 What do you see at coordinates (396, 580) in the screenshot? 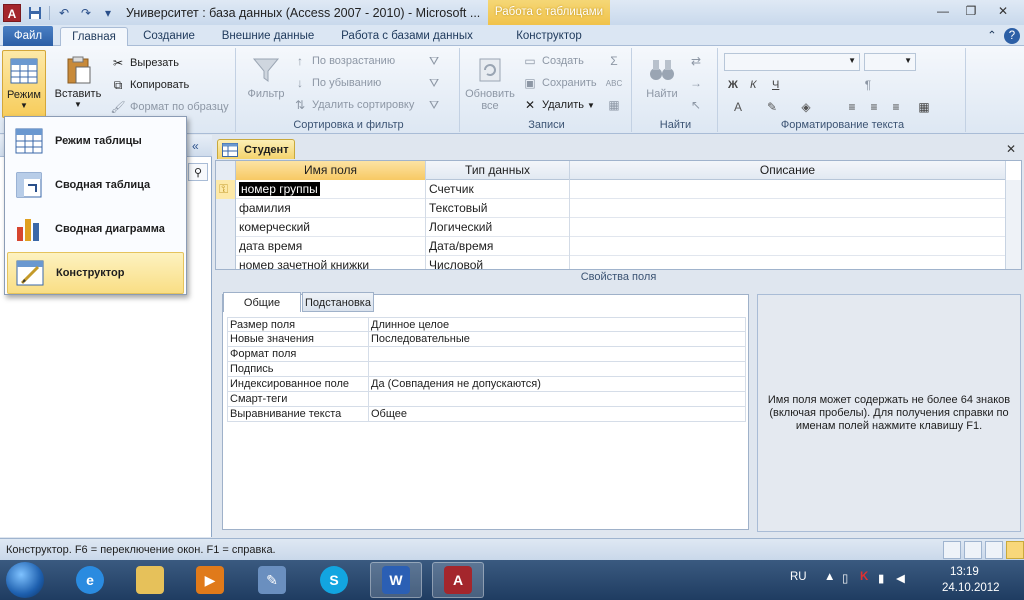
I see `taskbar-word: W` at bounding box center [396, 580].